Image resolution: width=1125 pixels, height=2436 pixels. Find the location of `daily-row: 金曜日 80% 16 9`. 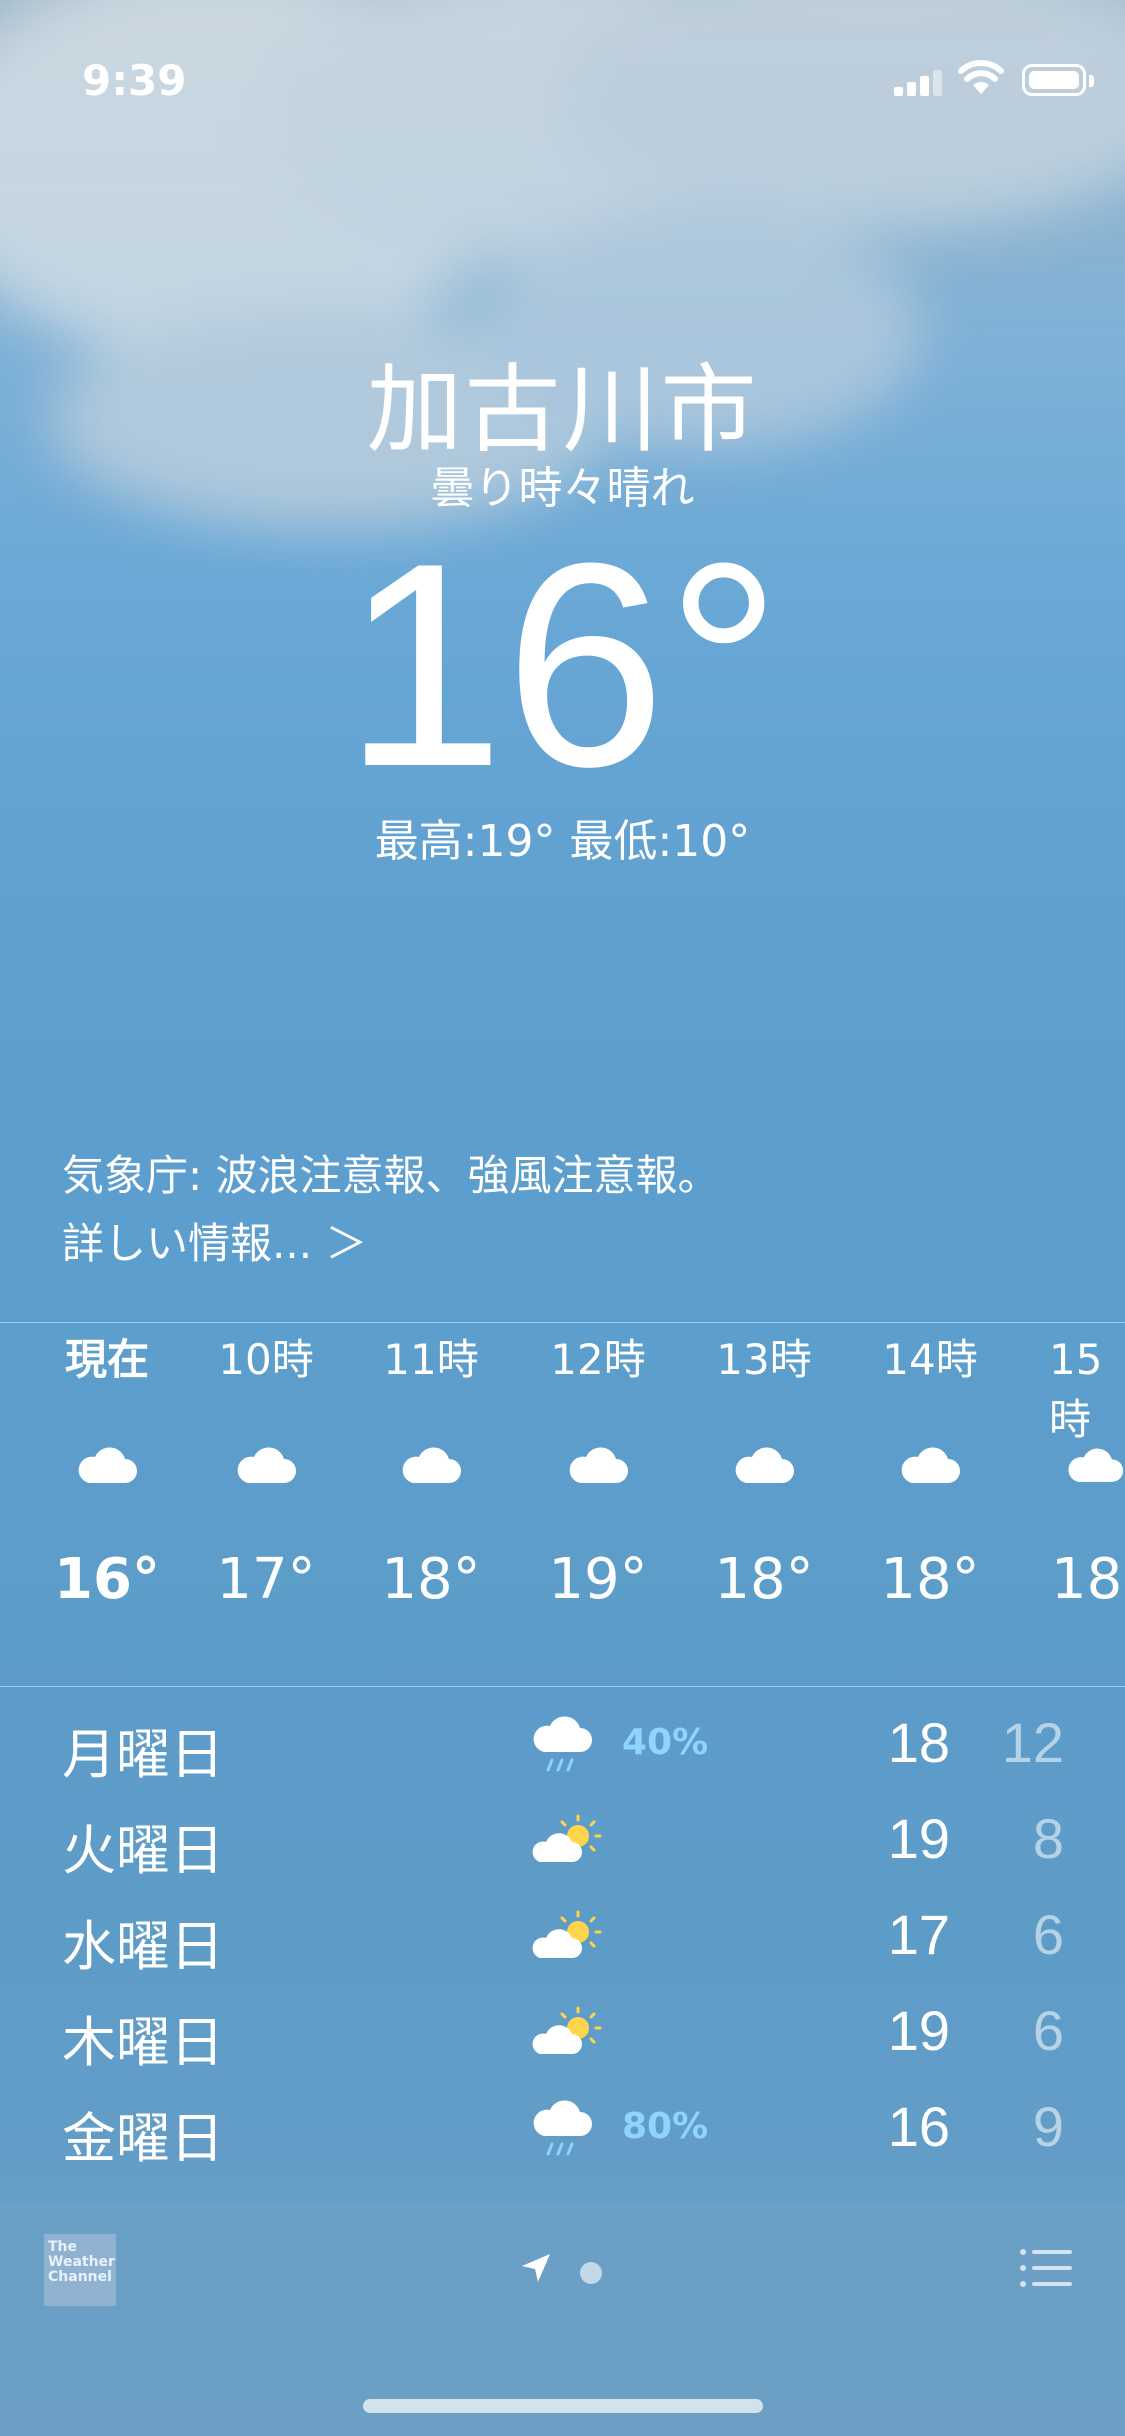

daily-row: 金曜日 80% 16 9 is located at coordinates (562, 2132).